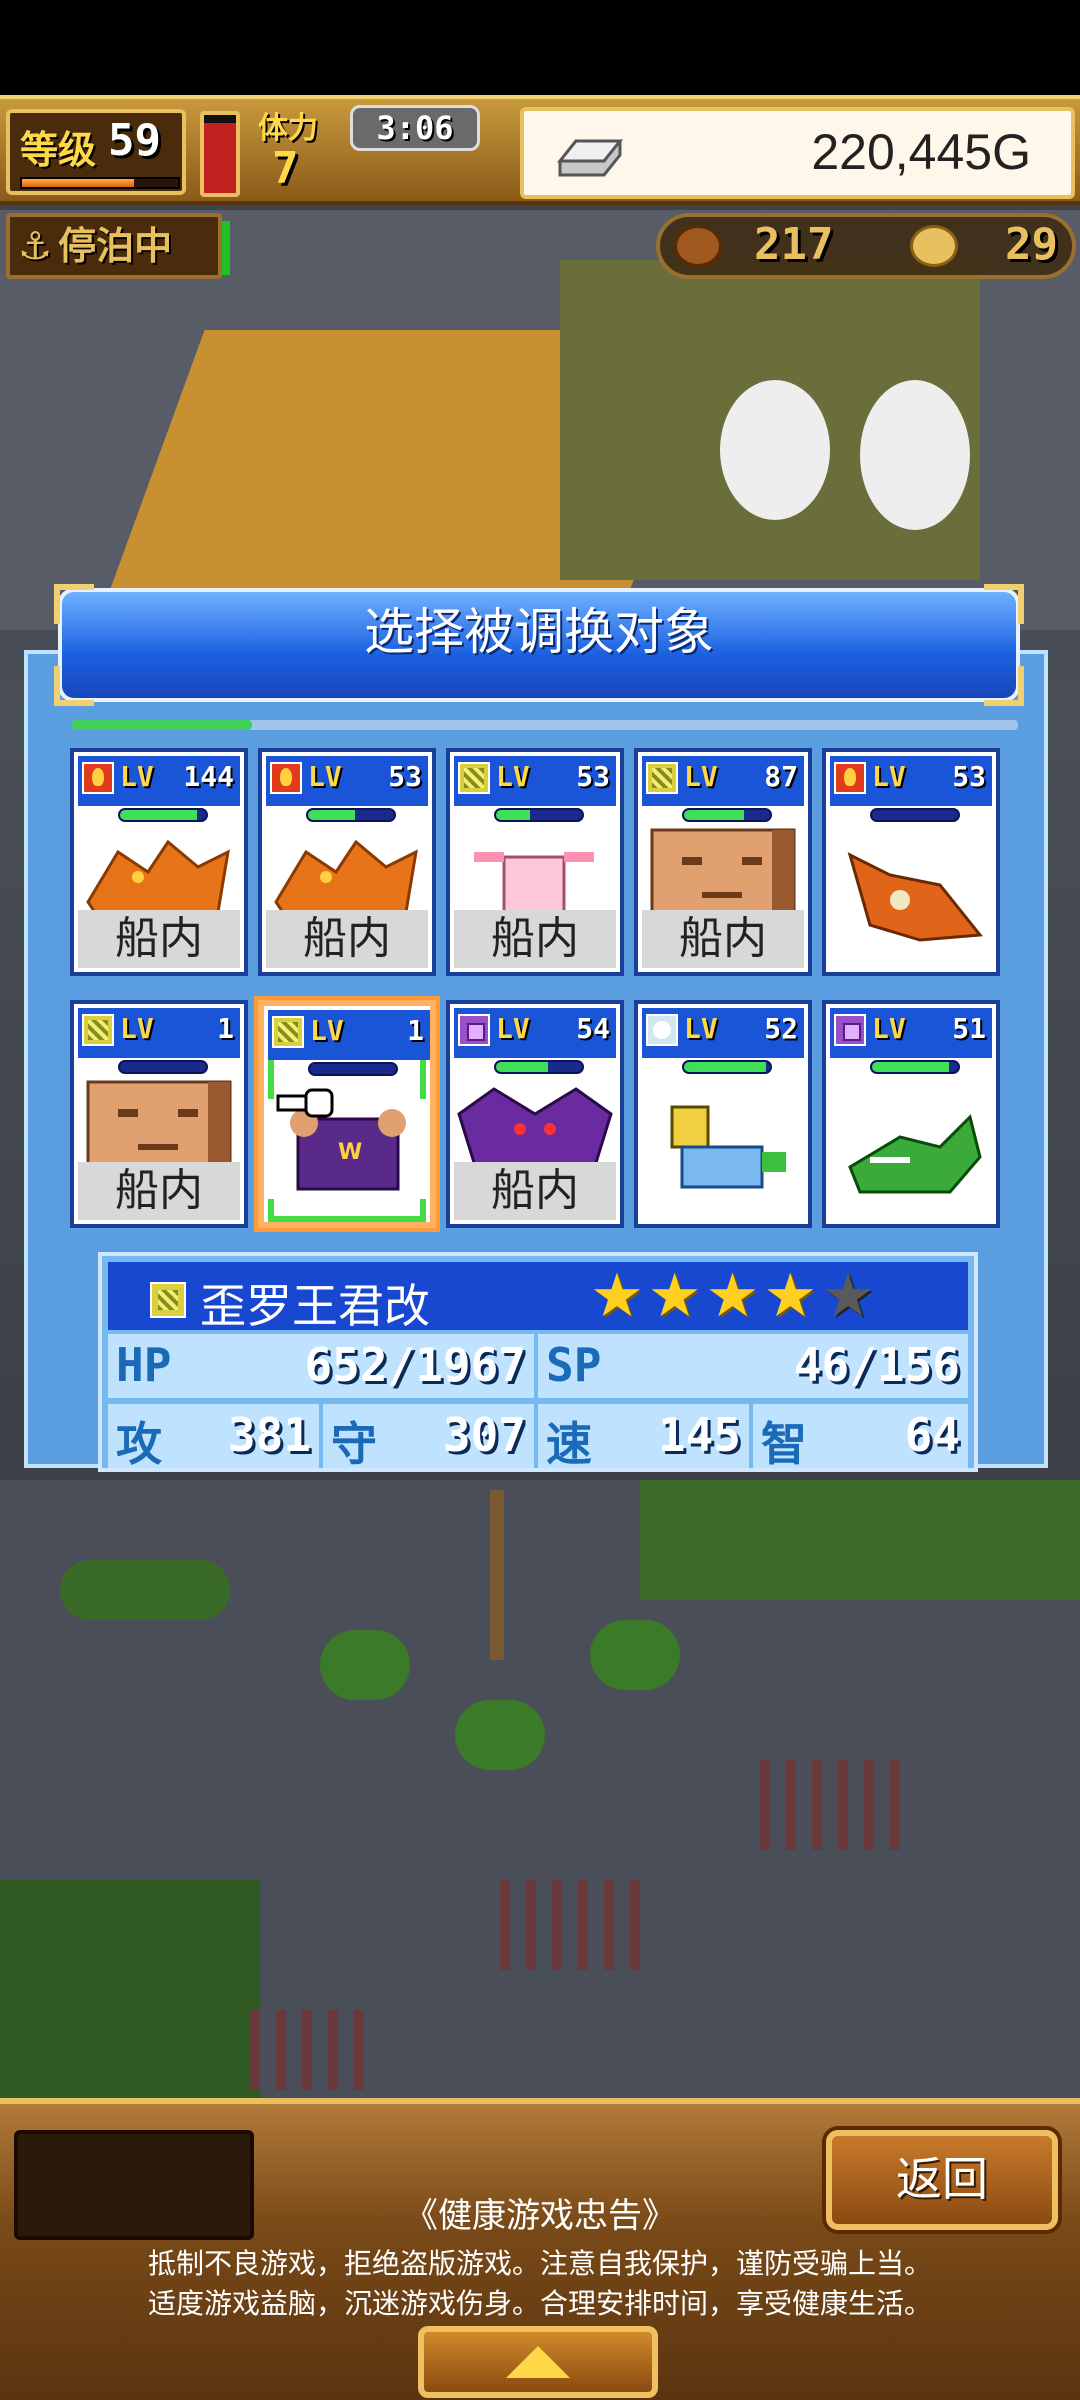  What do you see at coordinates (288, 128) in the screenshot?
I see `stamina-label: 体力` at bounding box center [288, 128].